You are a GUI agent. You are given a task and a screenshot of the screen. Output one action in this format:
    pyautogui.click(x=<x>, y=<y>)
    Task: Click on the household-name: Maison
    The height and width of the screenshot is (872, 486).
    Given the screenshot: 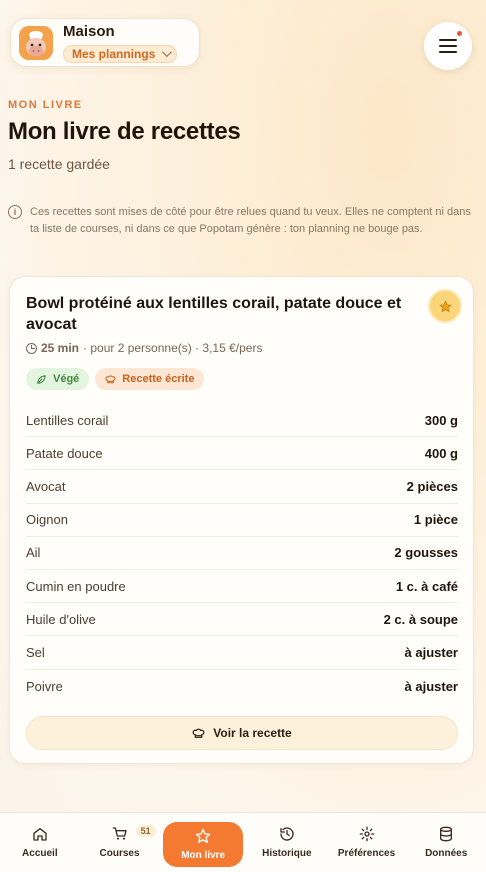 What is the action you would take?
    pyautogui.click(x=89, y=31)
    